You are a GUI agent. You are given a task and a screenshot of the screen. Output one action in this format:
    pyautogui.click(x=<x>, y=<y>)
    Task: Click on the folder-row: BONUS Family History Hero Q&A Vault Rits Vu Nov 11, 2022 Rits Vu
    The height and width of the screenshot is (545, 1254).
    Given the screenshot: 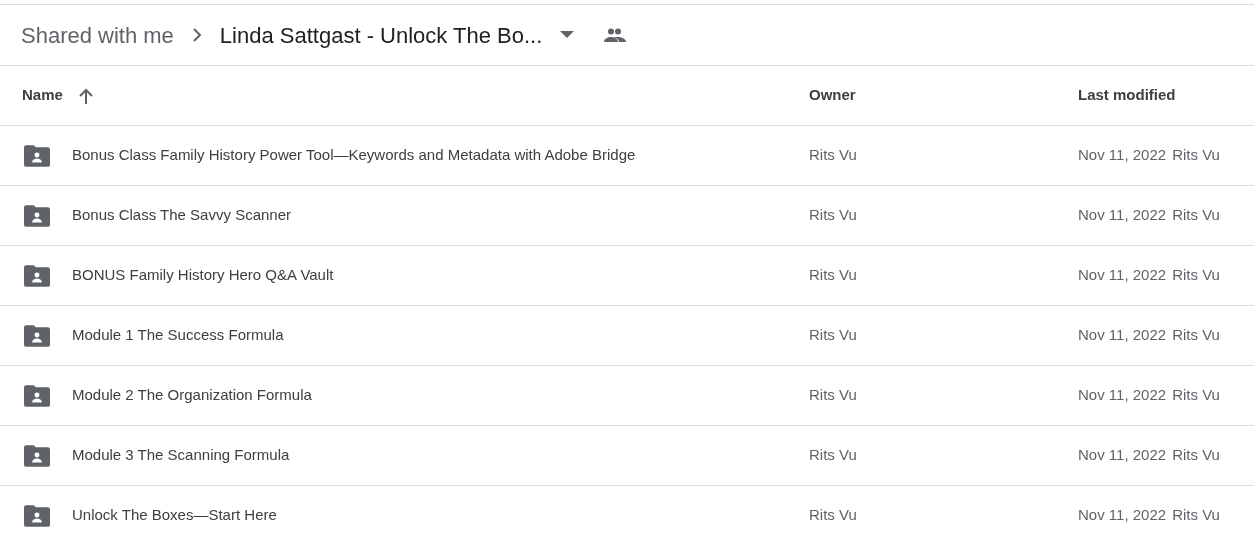 What is the action you would take?
    pyautogui.click(x=627, y=276)
    